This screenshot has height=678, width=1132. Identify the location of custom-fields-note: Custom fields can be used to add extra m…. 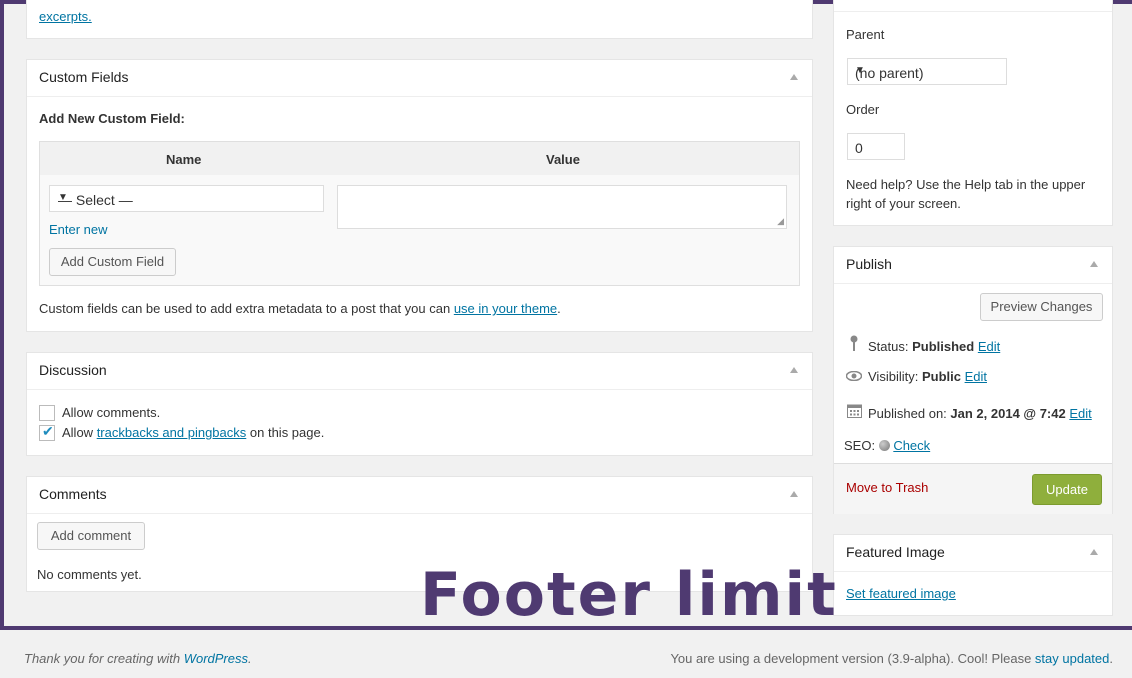
(300, 308).